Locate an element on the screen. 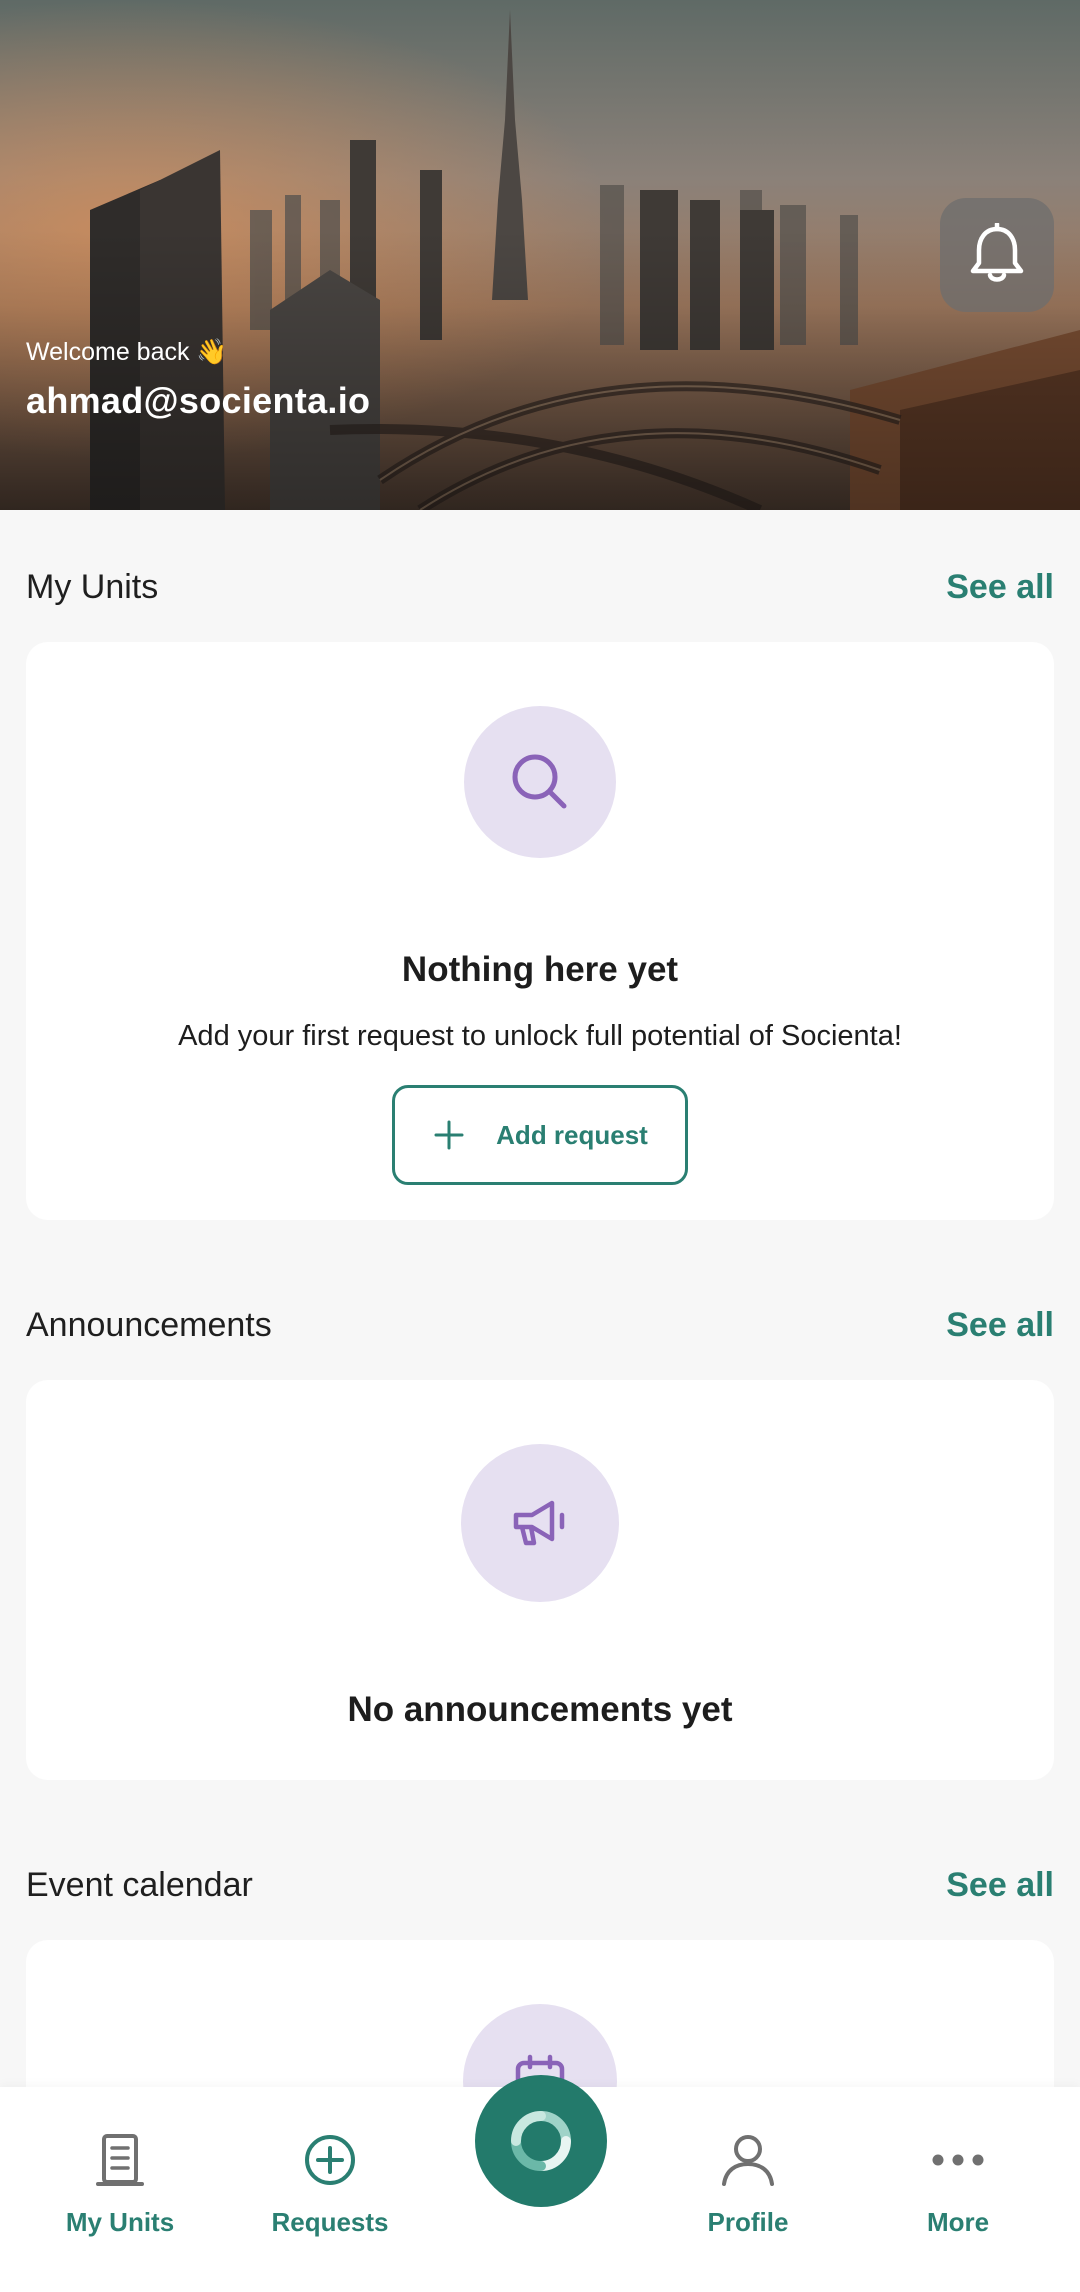 The width and height of the screenshot is (1080, 2292). nav-label-profile: Profile is located at coordinates (748, 2222).